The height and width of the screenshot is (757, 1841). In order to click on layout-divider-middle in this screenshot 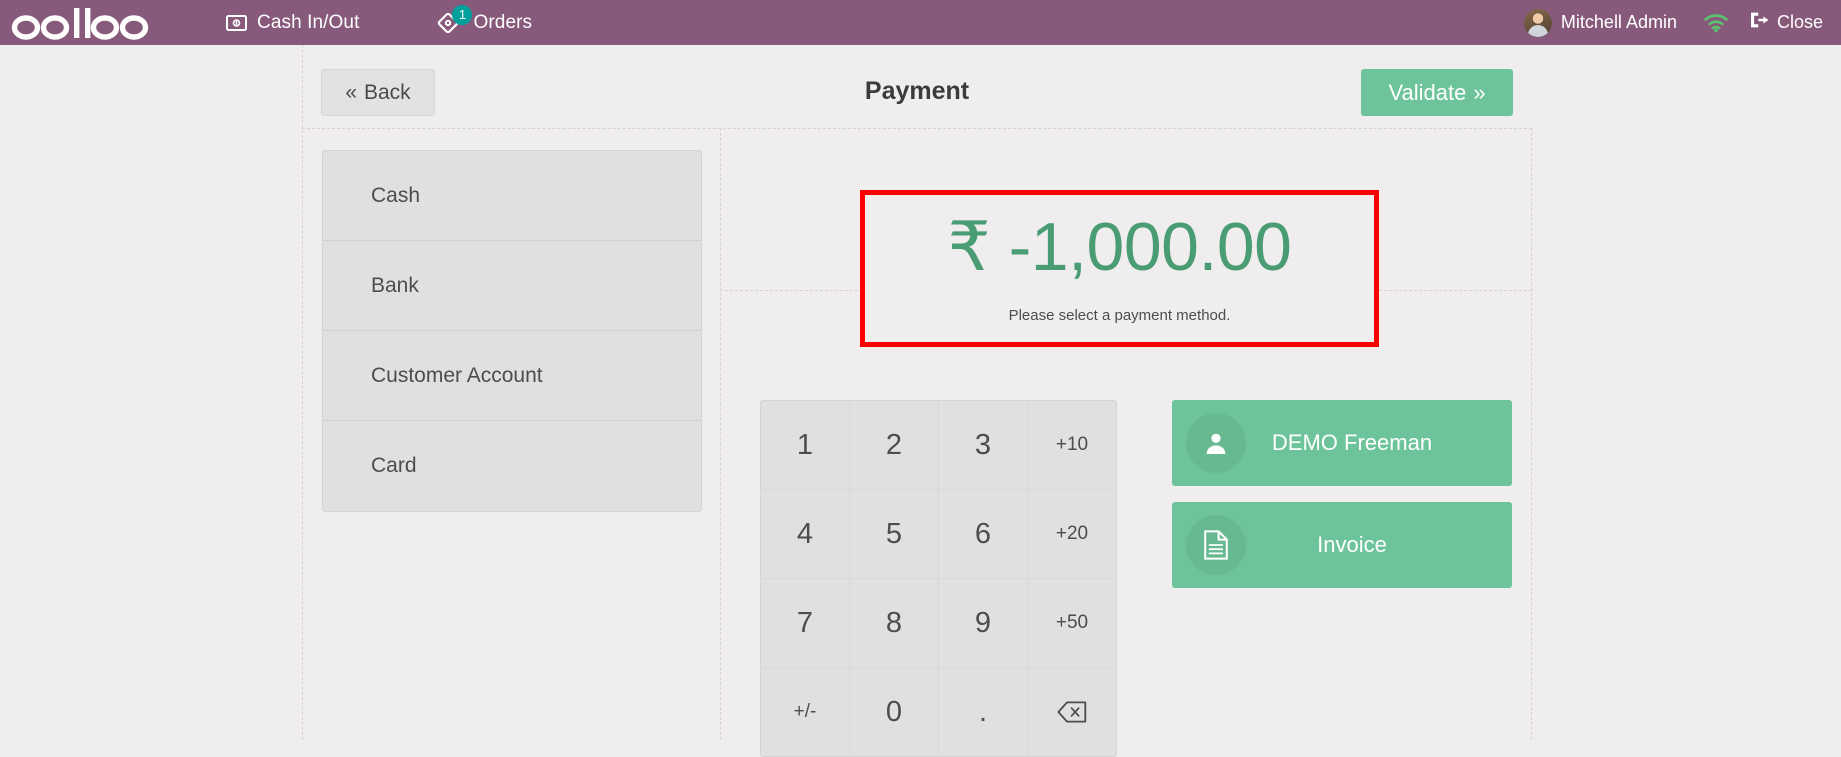, I will do `click(720, 434)`.